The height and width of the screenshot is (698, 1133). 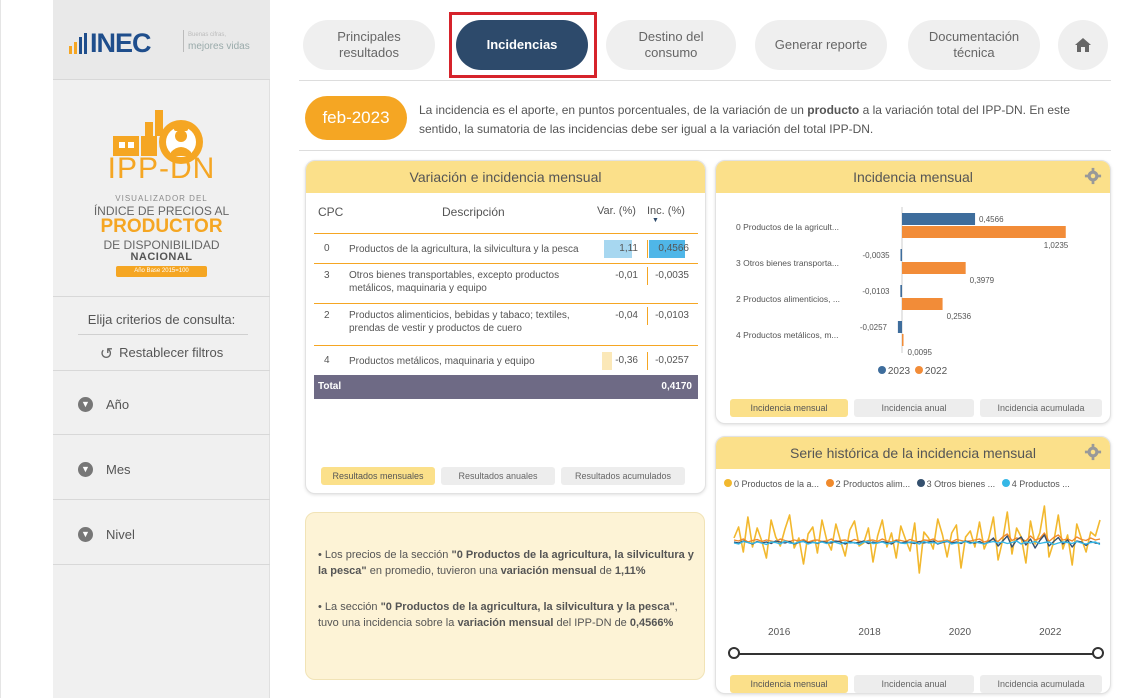 I want to click on data-label: 0,4566, so click(x=991, y=219).